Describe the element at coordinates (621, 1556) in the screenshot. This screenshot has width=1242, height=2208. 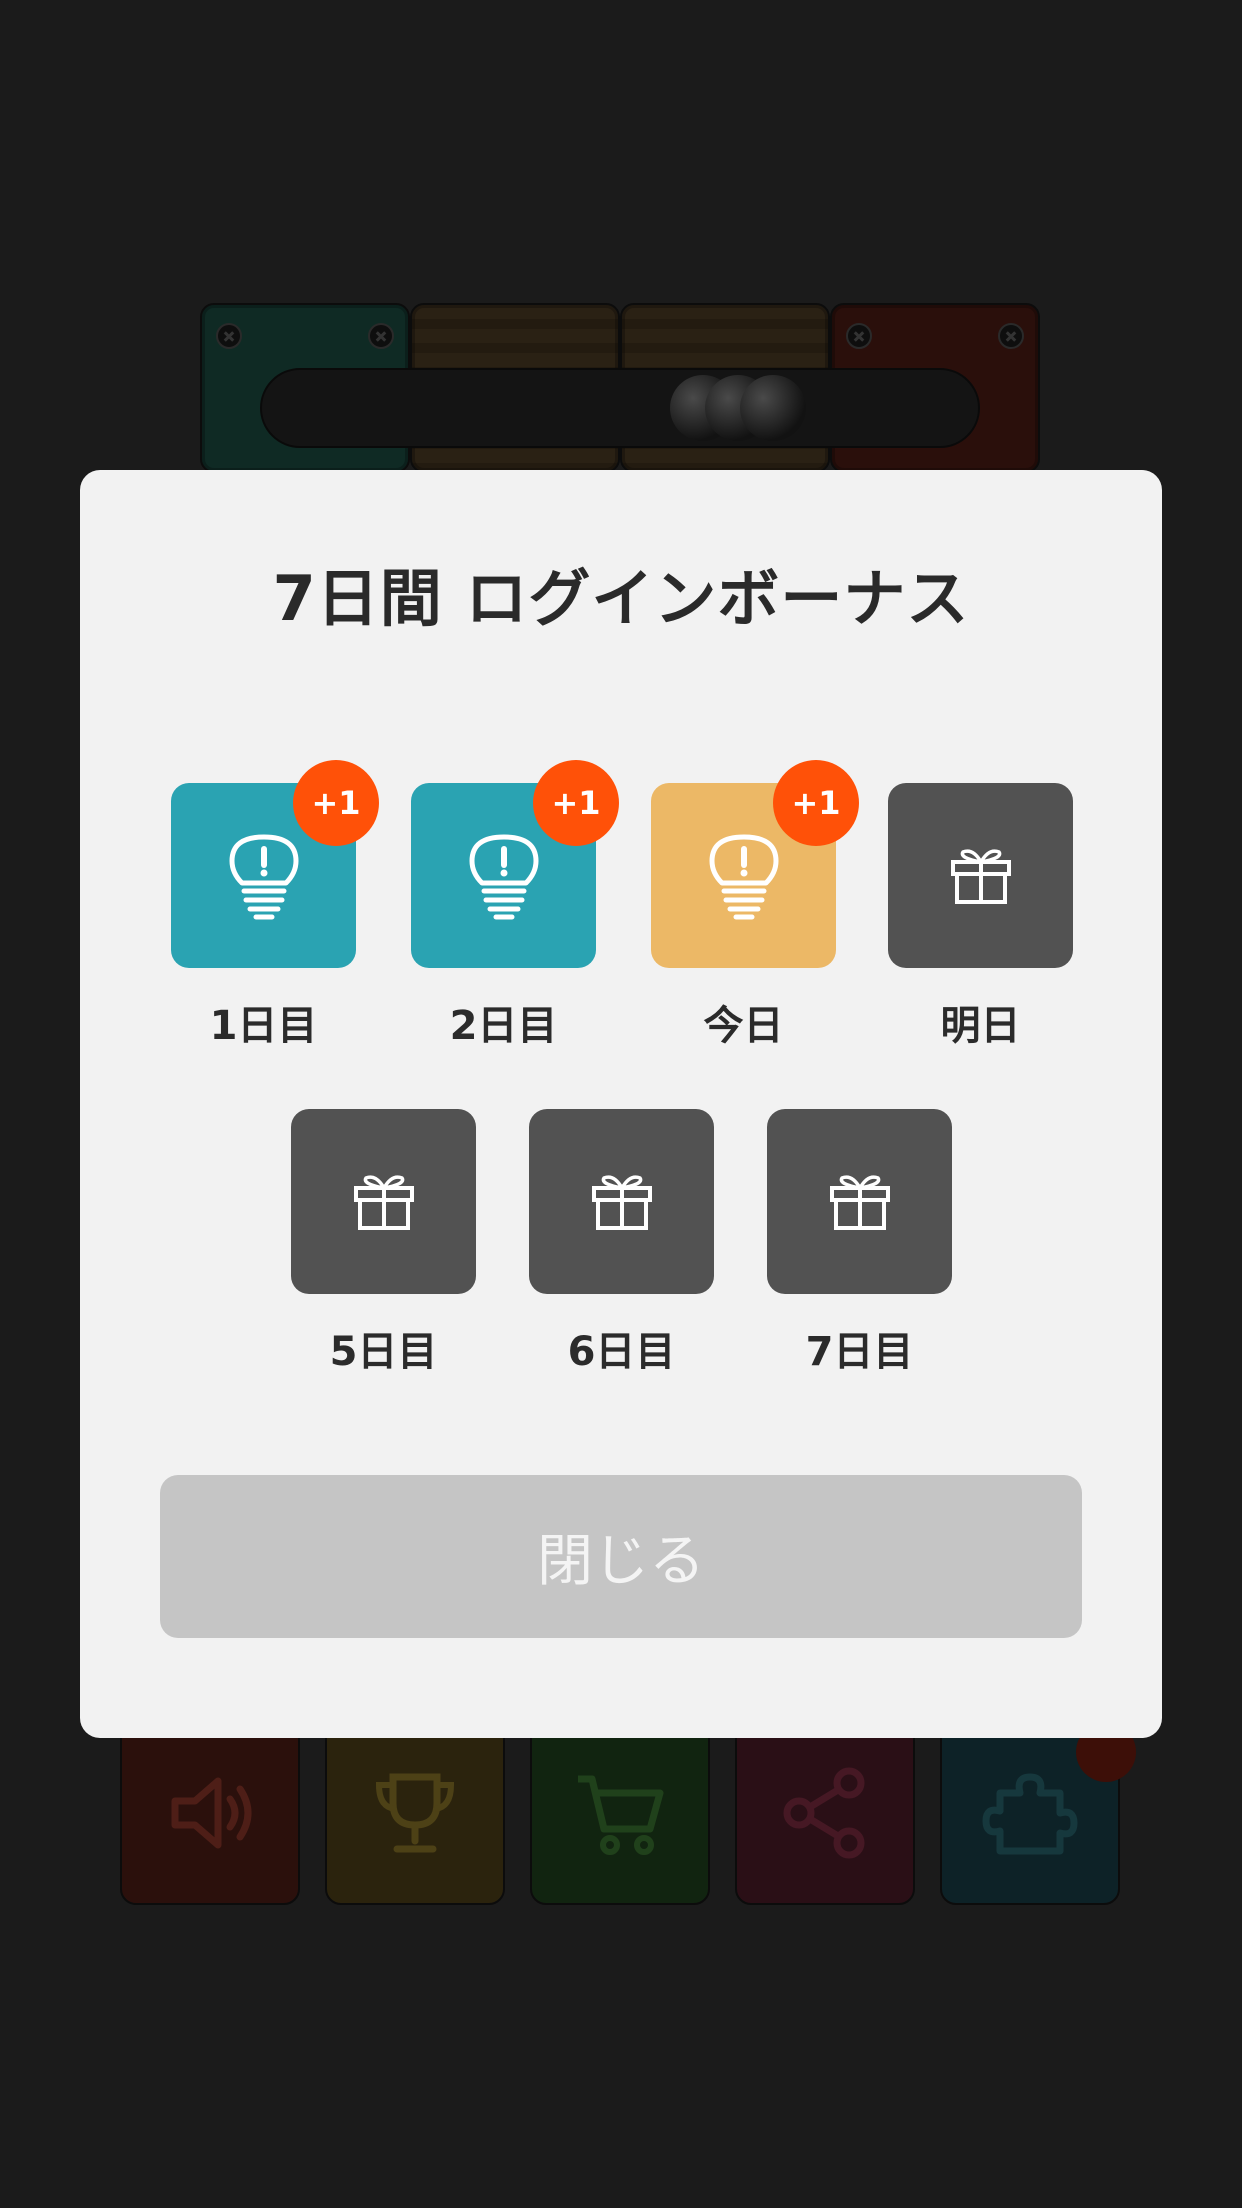
I see `close-button: 閉じる` at that location.